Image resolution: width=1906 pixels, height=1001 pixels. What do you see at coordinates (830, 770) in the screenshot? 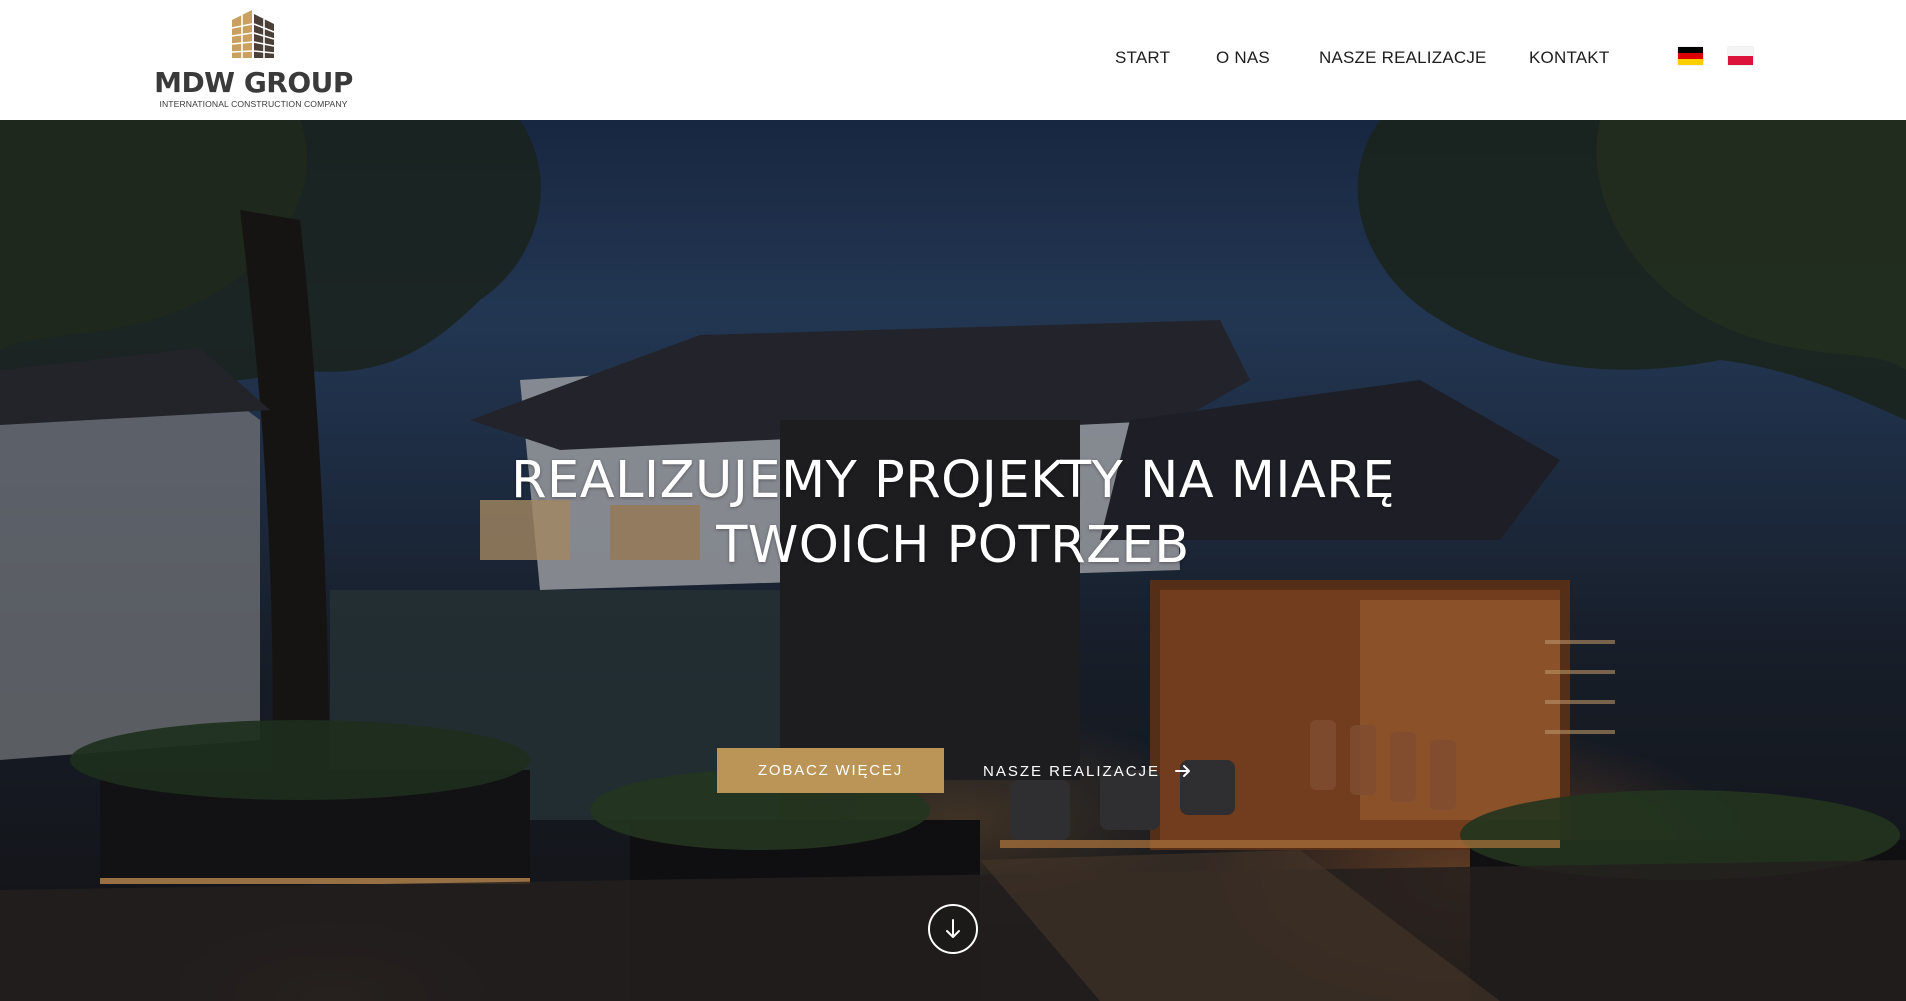
I see `see-more-button: ZOBACZ WIĘCEJ` at bounding box center [830, 770].